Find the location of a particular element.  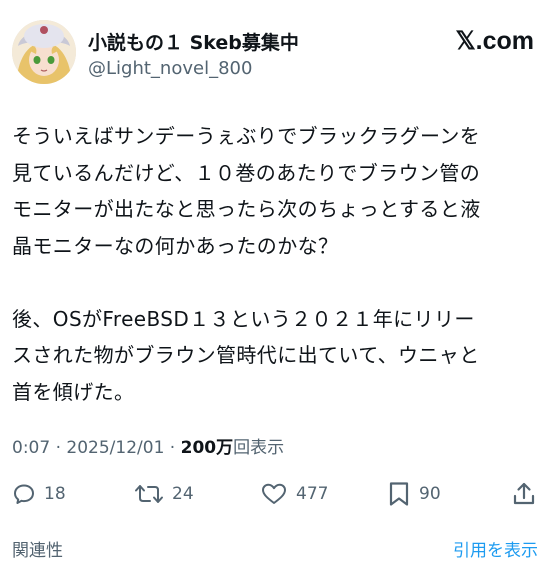

view-quotes-link: 引用を表示 is located at coordinates (495, 548).